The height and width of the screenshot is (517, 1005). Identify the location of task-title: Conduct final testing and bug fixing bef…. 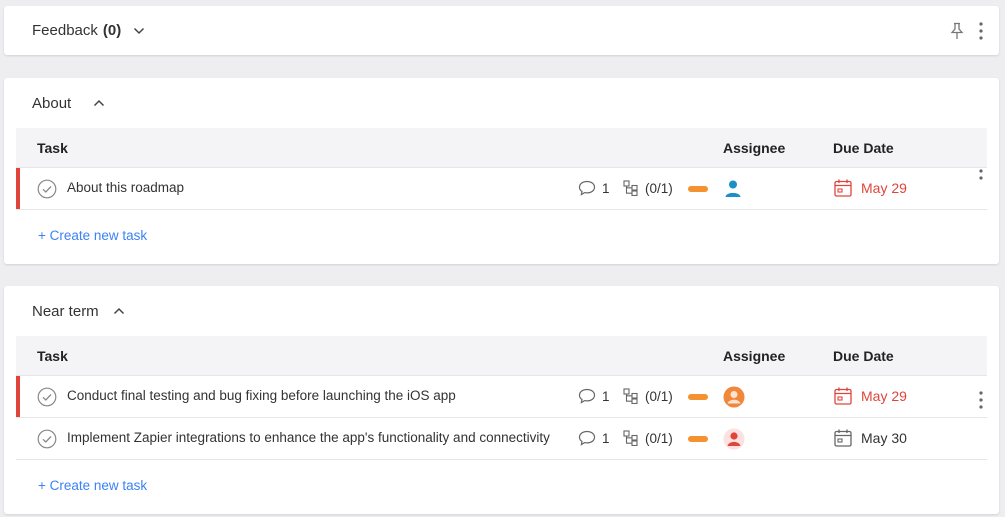
(261, 395).